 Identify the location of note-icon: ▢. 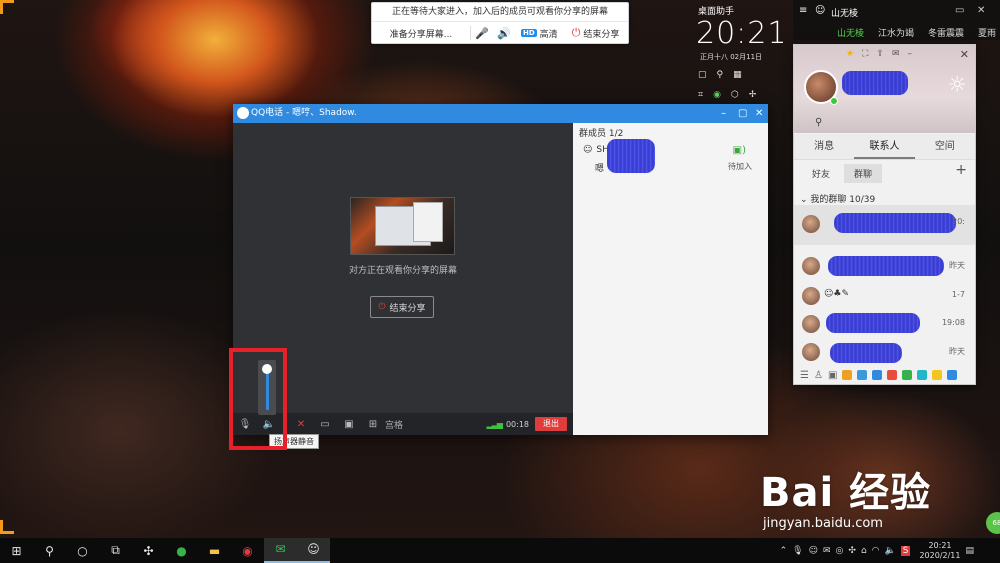
(702, 75).